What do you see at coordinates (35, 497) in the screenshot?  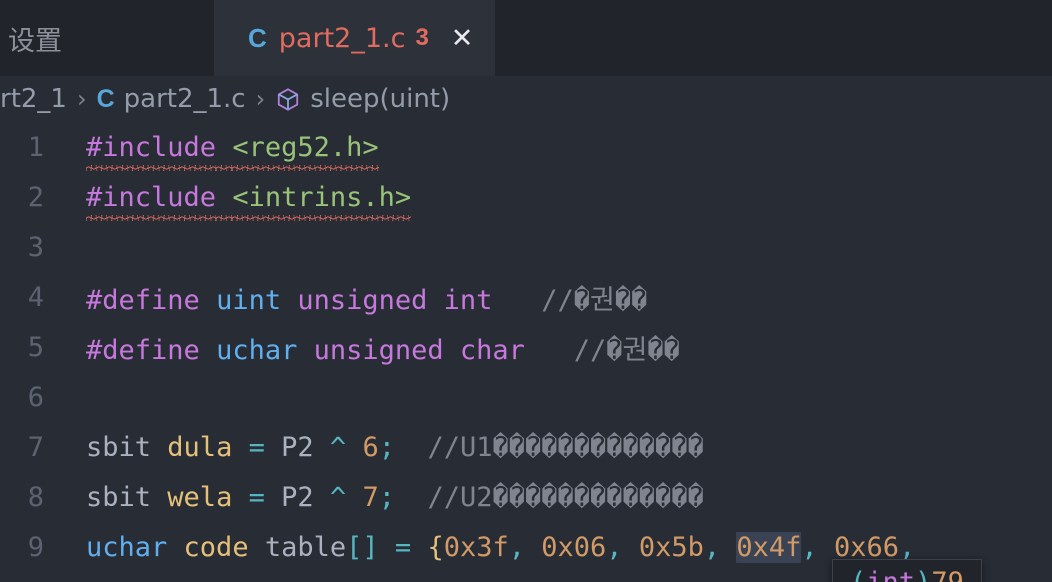 I see `line-number: 8` at bounding box center [35, 497].